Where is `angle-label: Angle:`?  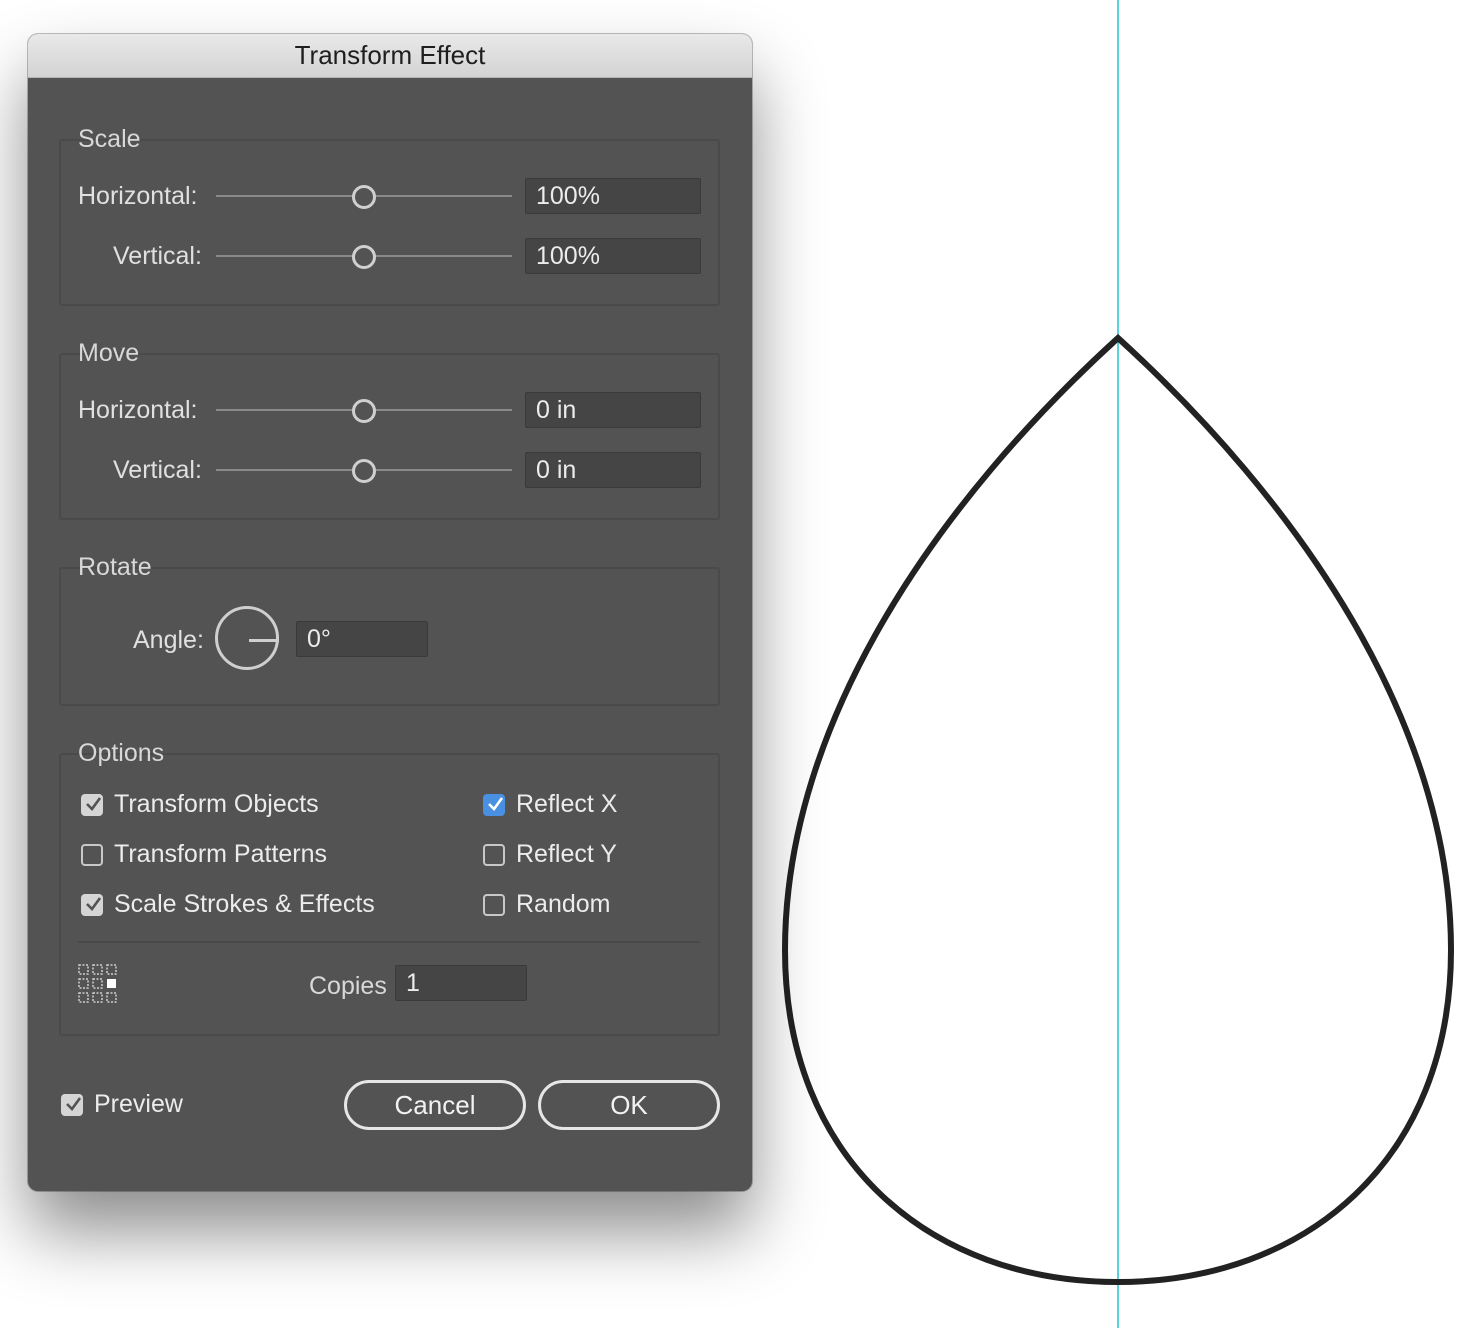 angle-label: Angle: is located at coordinates (168, 640).